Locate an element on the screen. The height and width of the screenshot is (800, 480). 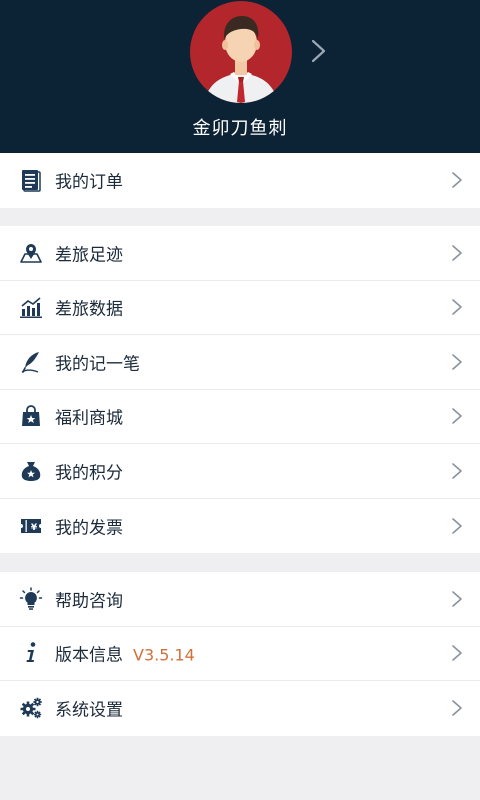
menu-item-orders: 我的订单 is located at coordinates (240, 180).